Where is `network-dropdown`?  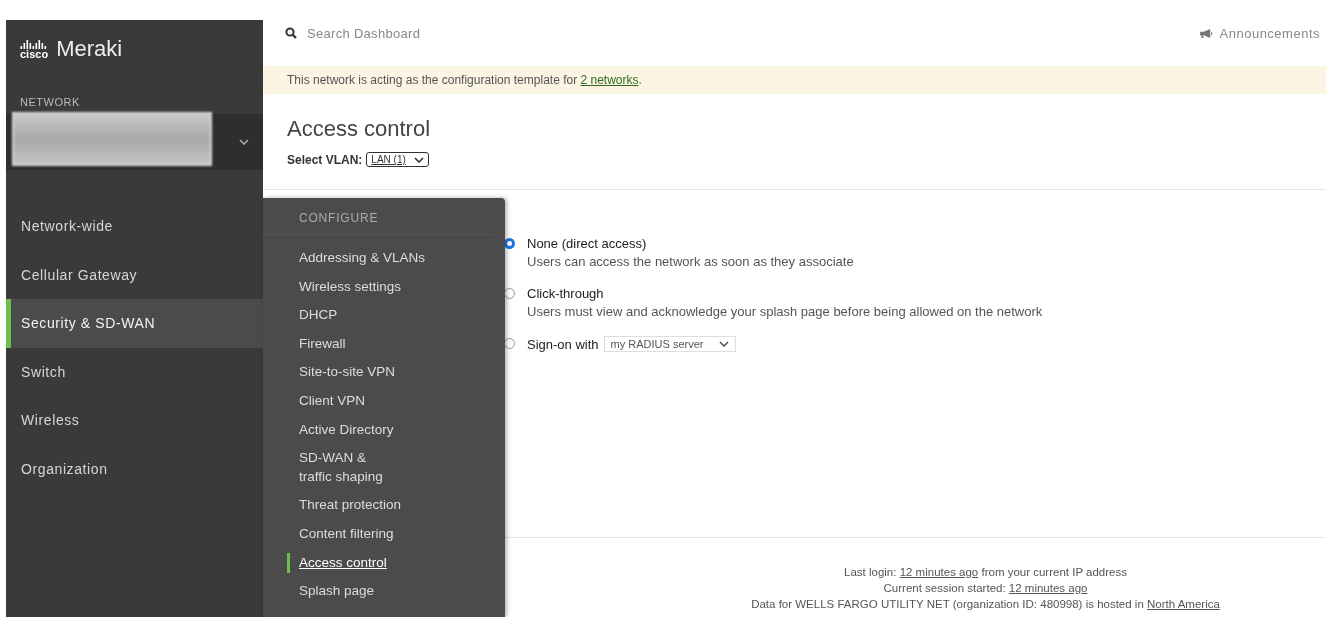 network-dropdown is located at coordinates (134, 142).